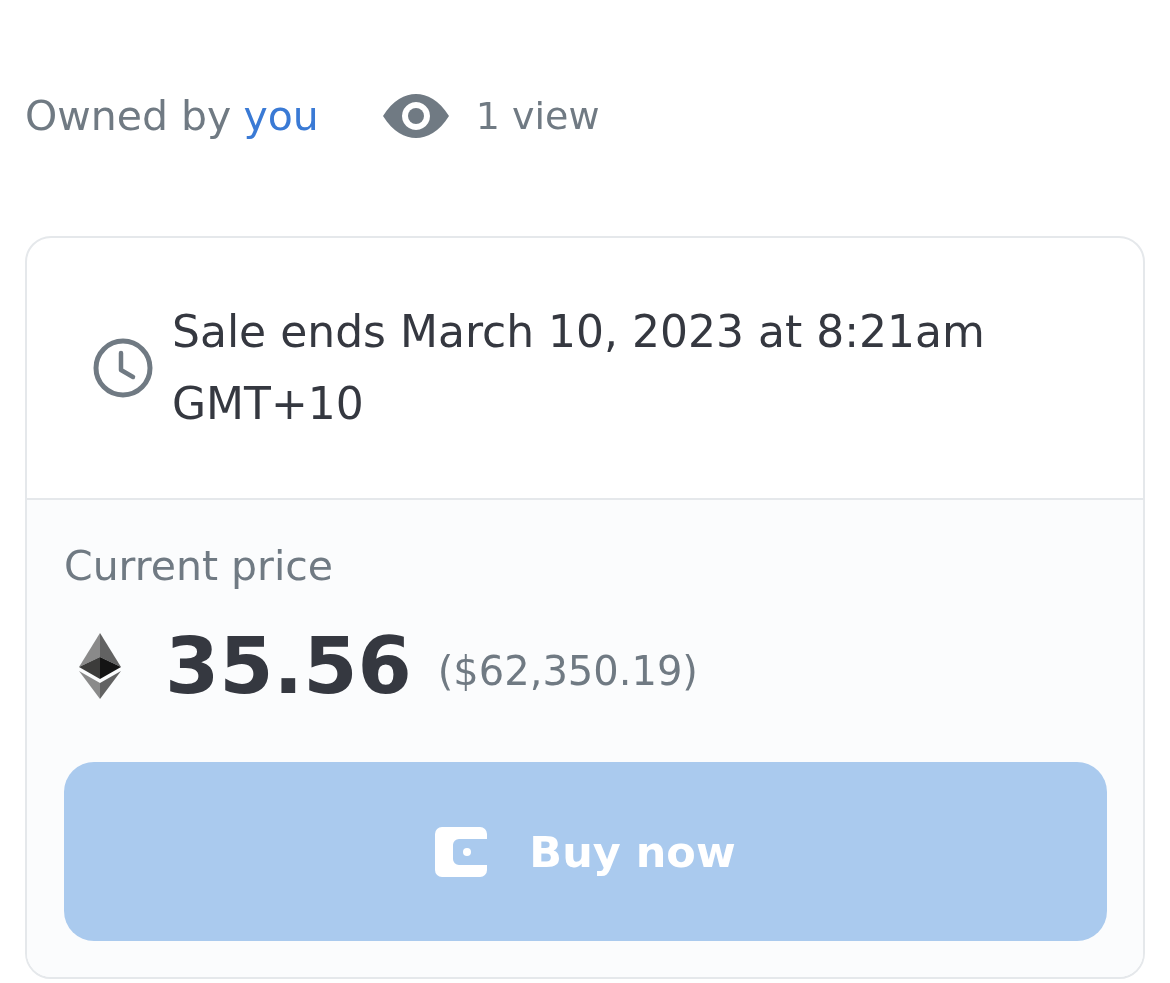  What do you see at coordinates (461, 851) in the screenshot?
I see `wallet-icon` at bounding box center [461, 851].